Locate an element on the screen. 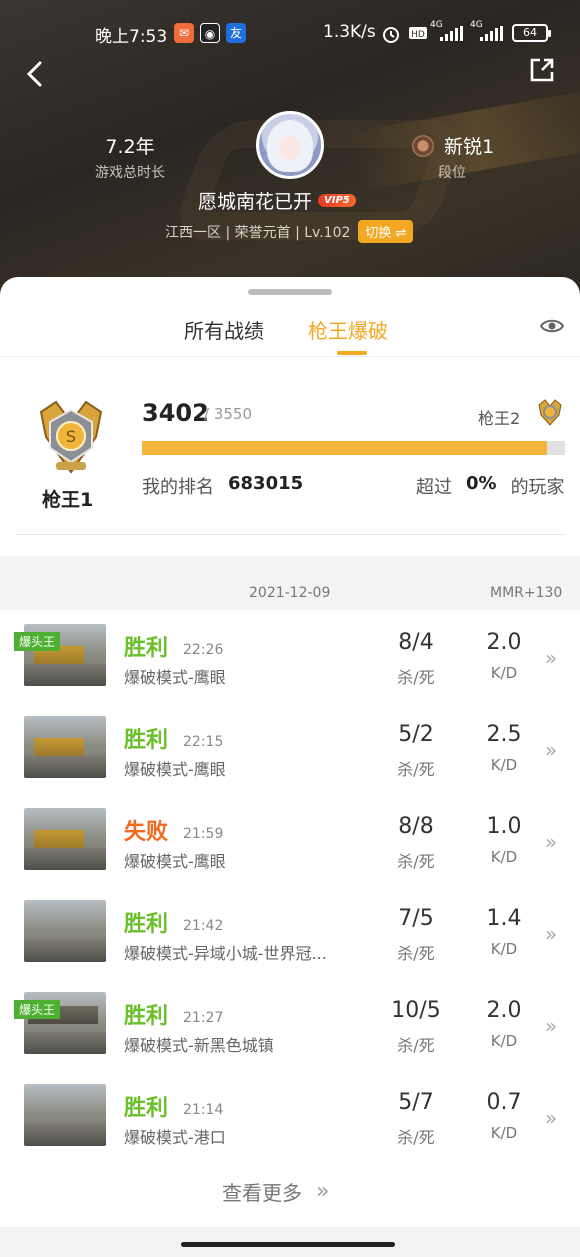 This screenshot has width=580, height=1257. avatar is located at coordinates (290, 145).